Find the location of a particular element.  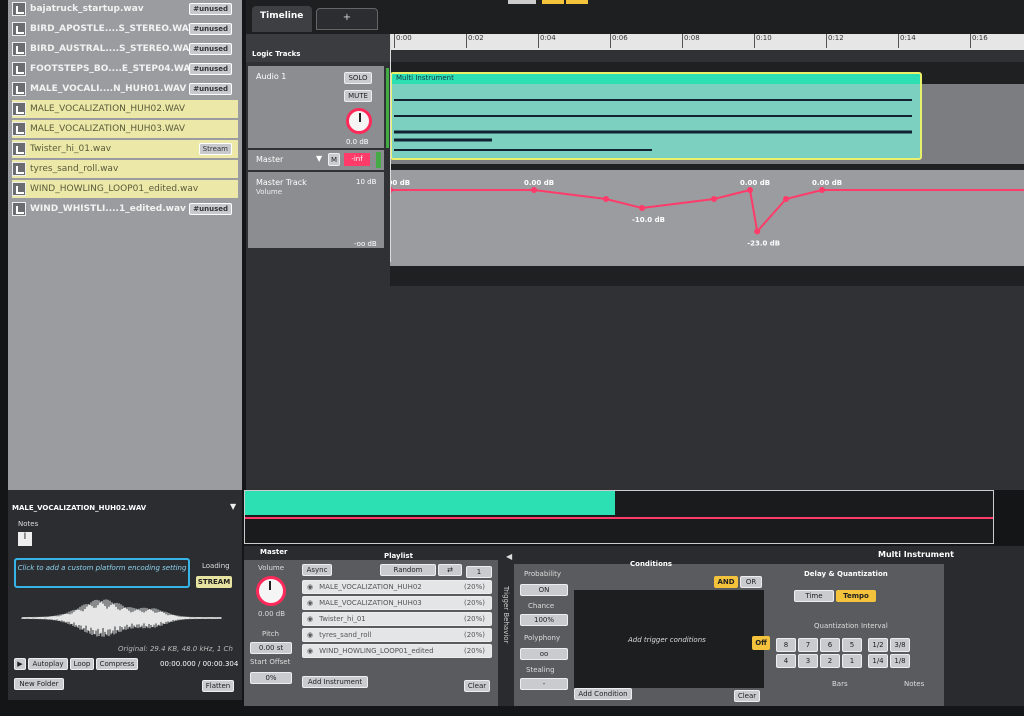

preview-filename: MALE_VOCALIZATION_HUH02.WAV is located at coordinates (79, 508).